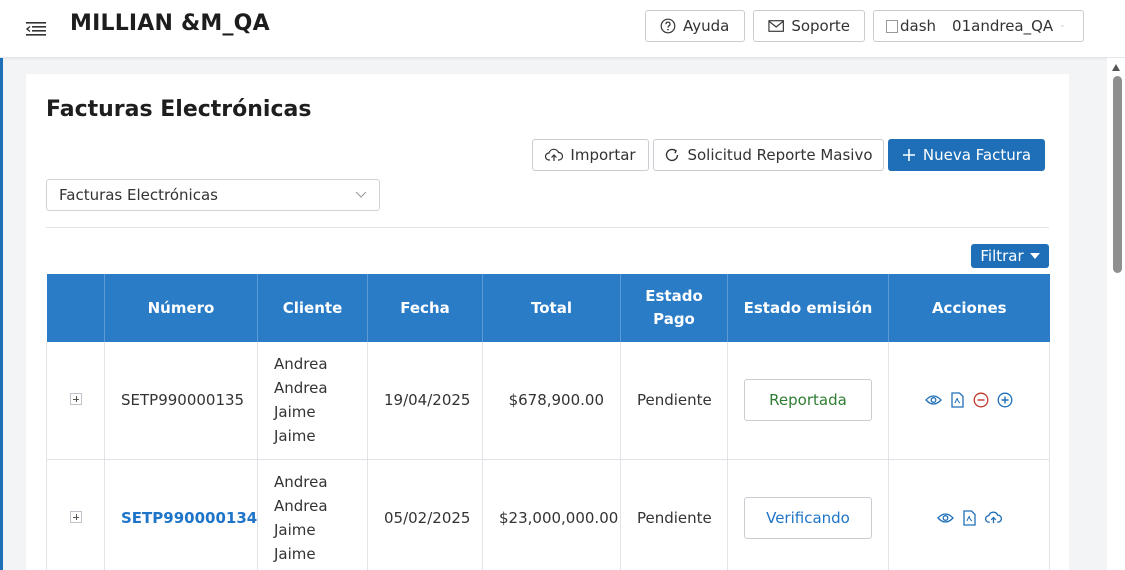 The image size is (1125, 570). I want to click on invoice-number: SETP990000135, so click(181, 401).